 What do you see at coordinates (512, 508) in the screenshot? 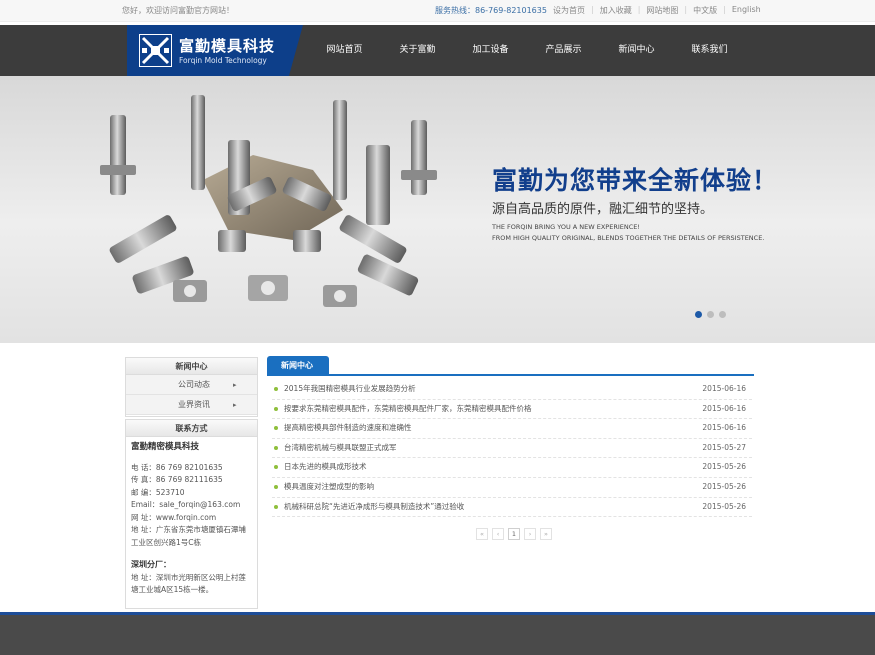
I see `list-item: 机械科研总院“先进近净成形与模具制造技术”通过验收 2015-05-26` at bounding box center [512, 508].